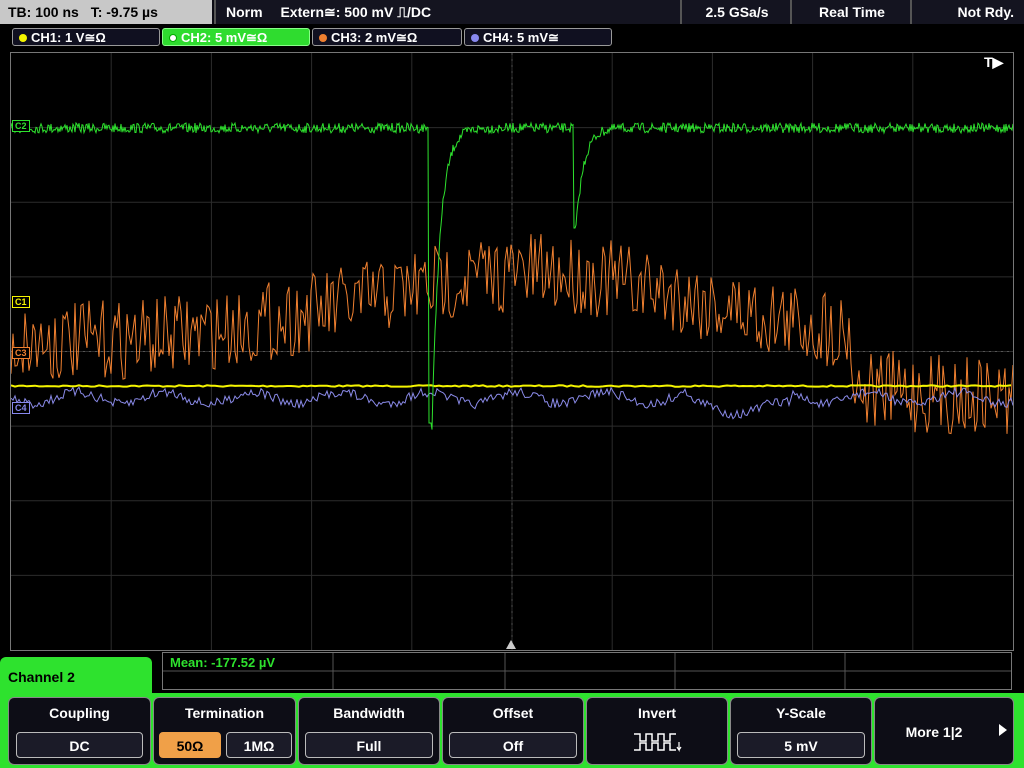 Image resolution: width=1024 pixels, height=768 pixels. Describe the element at coordinates (79, 731) in the screenshot. I see `coupling-softkey: Coupling DC` at that location.